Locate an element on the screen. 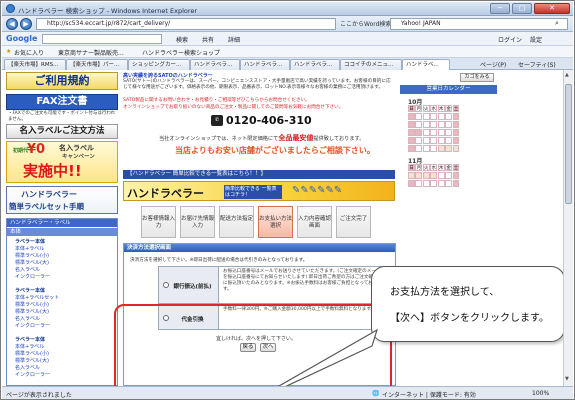 The width and height of the screenshot is (575, 400). instruction-callout: お支払方法を選択して、 【次へ】ボタンをクリックします。 is located at coordinates (467, 304).